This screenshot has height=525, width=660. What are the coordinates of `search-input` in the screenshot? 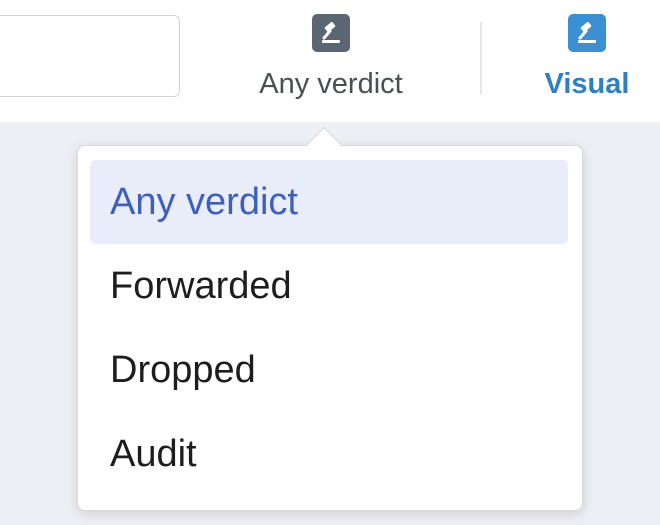 It's located at (90, 56).